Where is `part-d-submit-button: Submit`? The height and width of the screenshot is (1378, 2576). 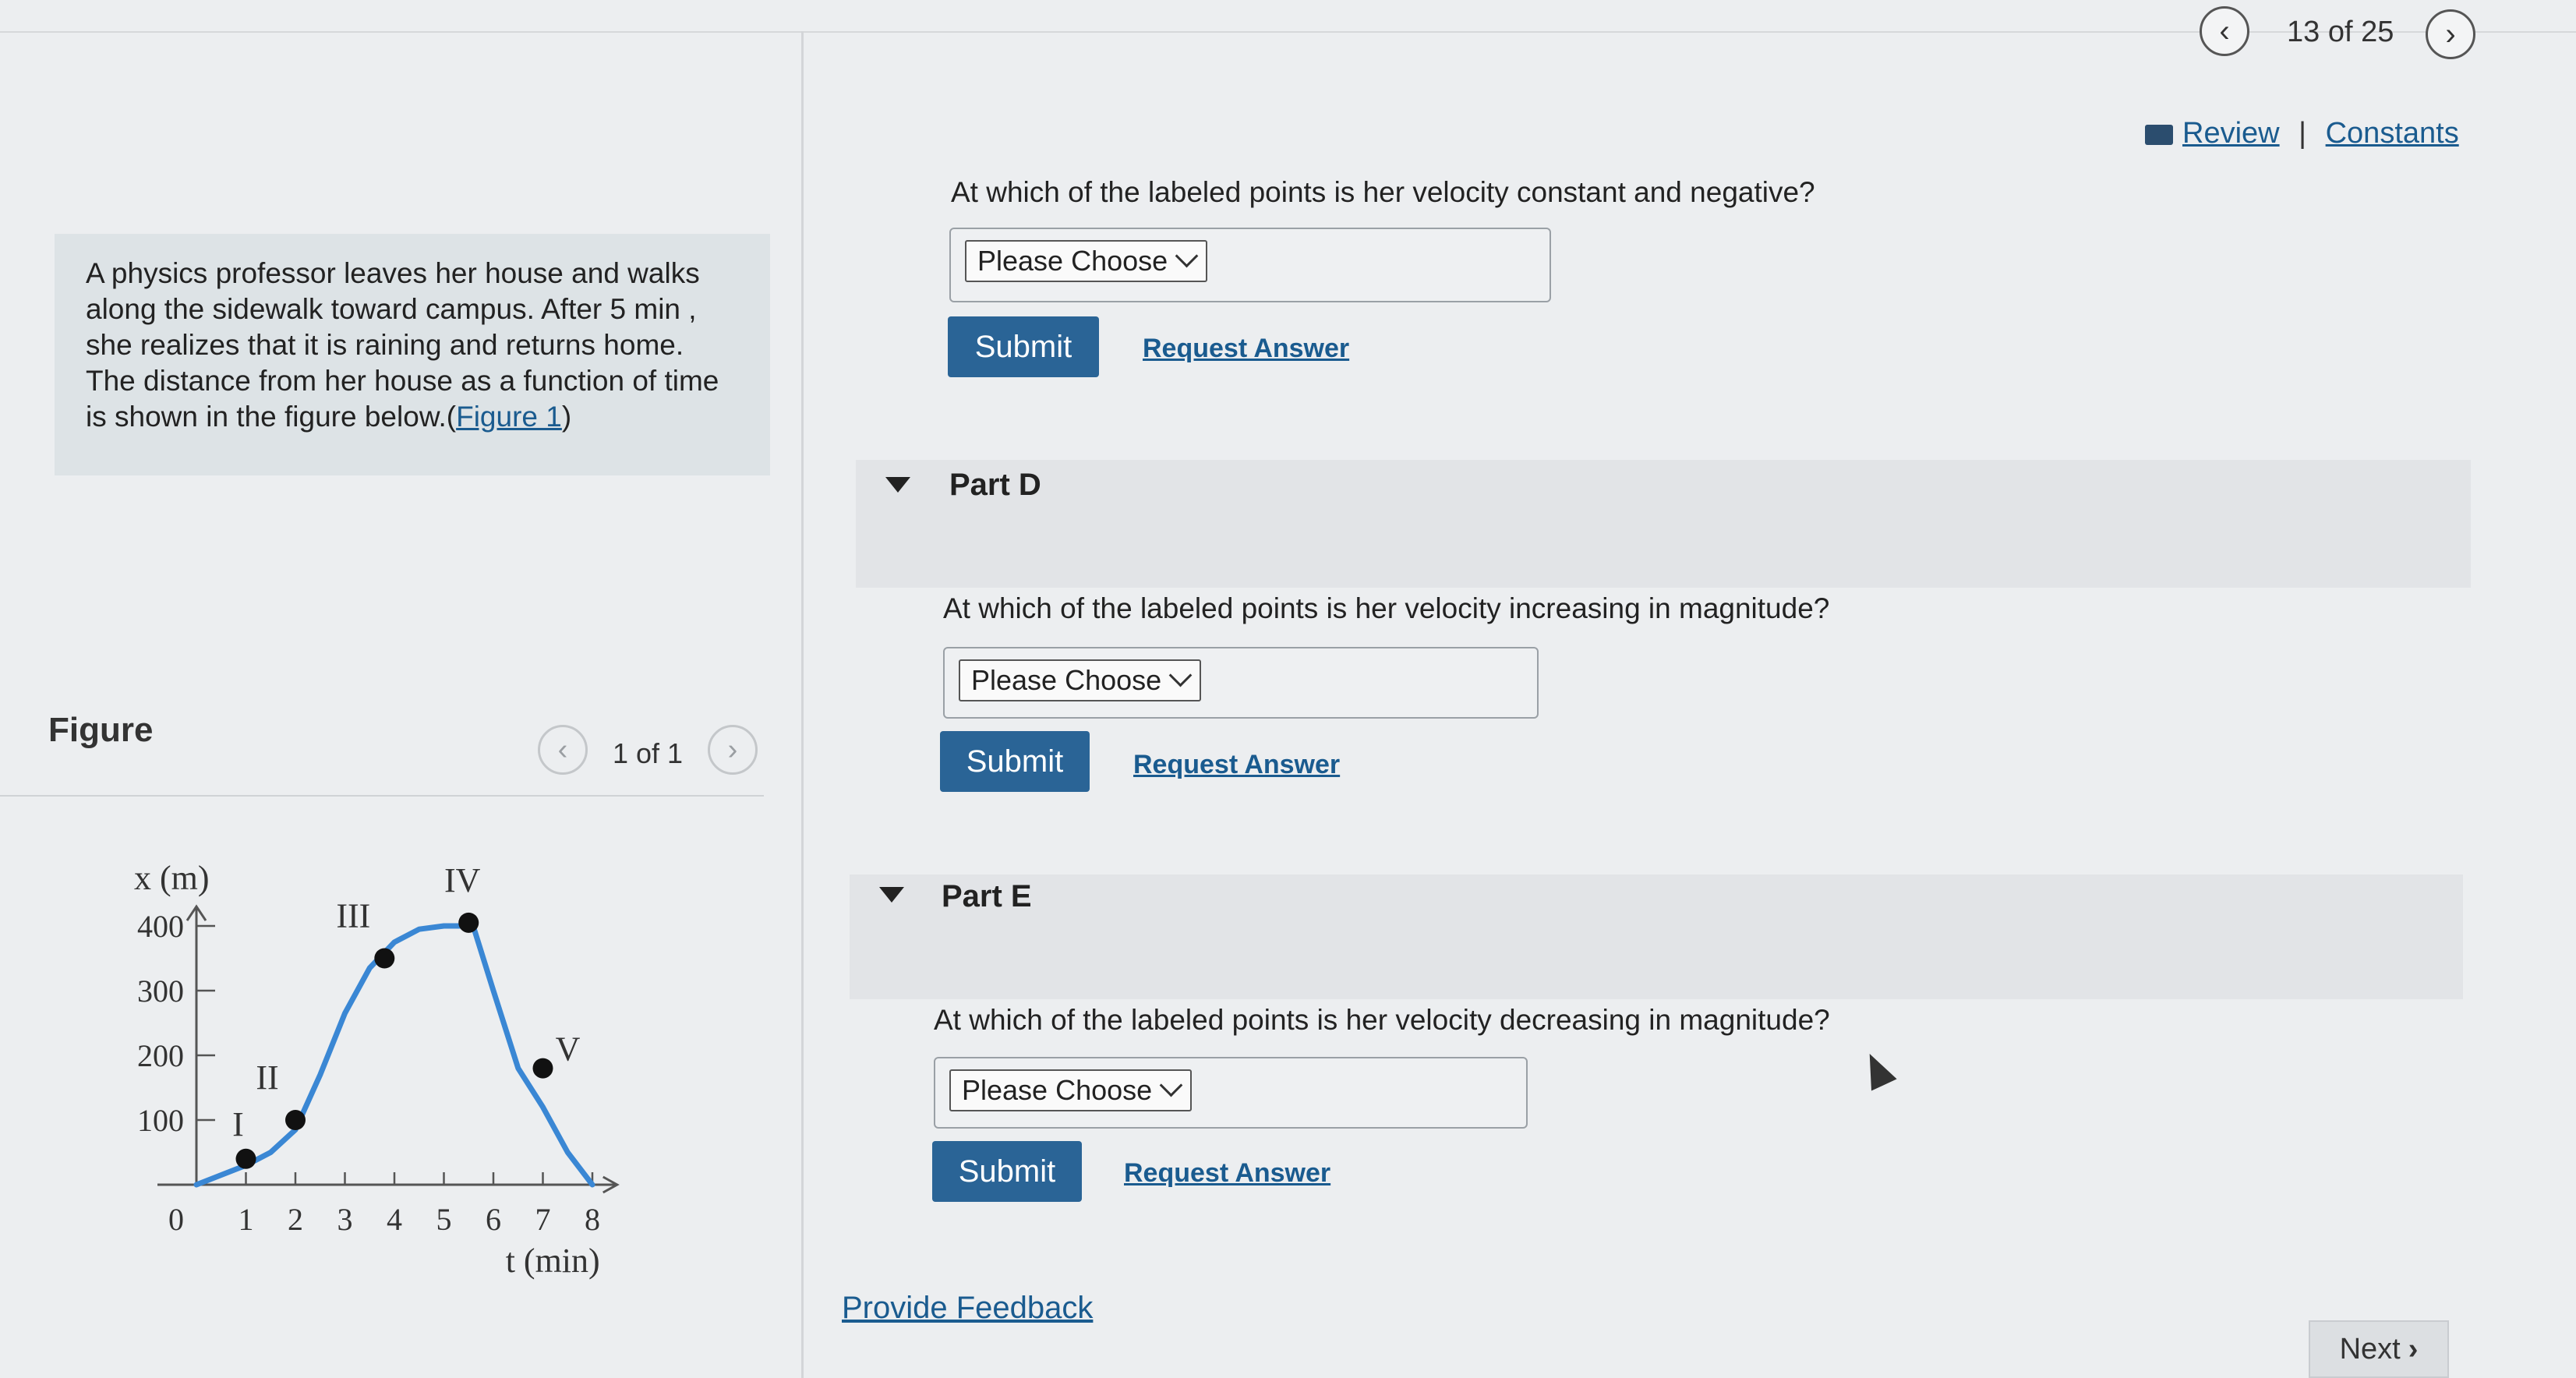
part-d-submit-button: Submit is located at coordinates (1015, 761).